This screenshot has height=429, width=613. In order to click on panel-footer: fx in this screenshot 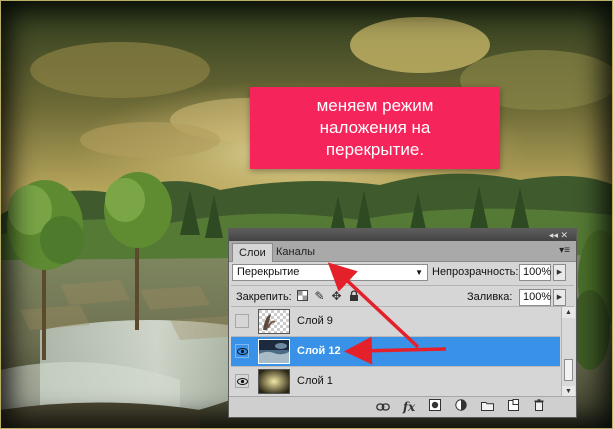, I will do `click(402, 406)`.